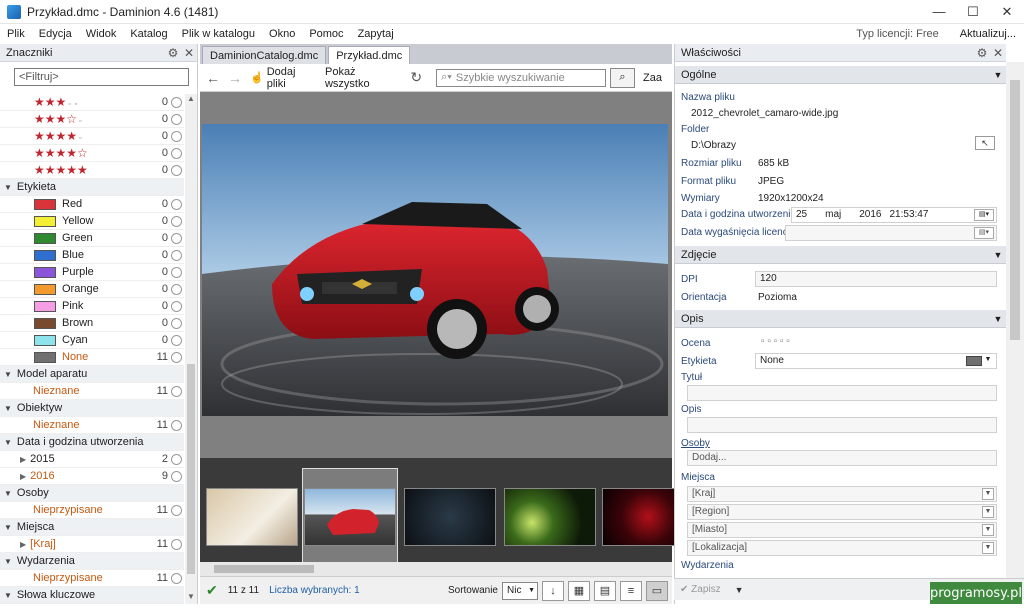 The height and width of the screenshot is (610, 1024). I want to click on label-none: None 11, so click(92, 357).